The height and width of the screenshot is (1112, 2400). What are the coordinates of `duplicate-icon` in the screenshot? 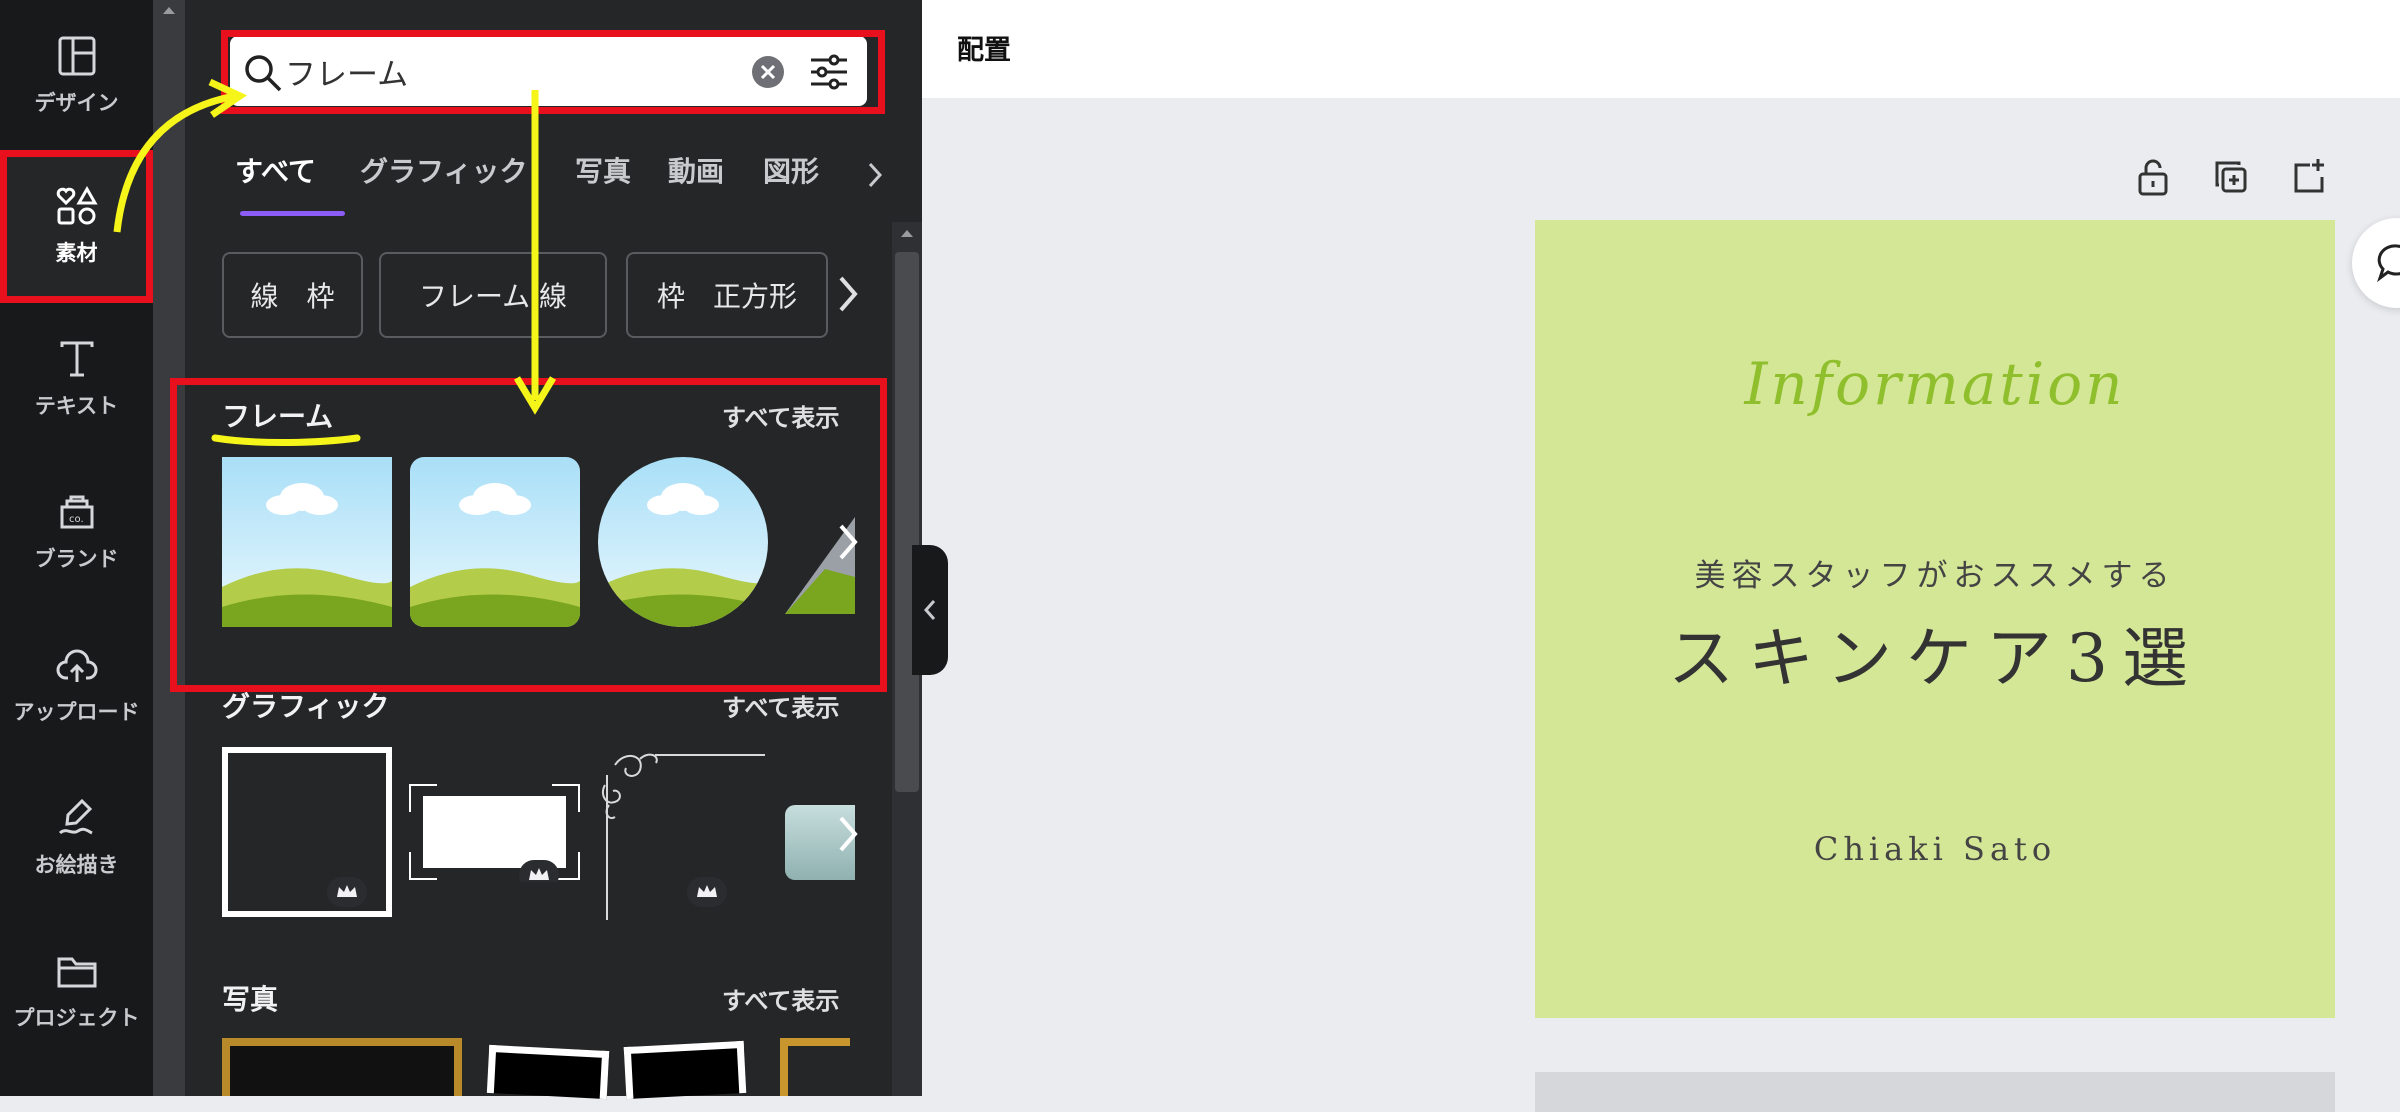 It's located at (2231, 177).